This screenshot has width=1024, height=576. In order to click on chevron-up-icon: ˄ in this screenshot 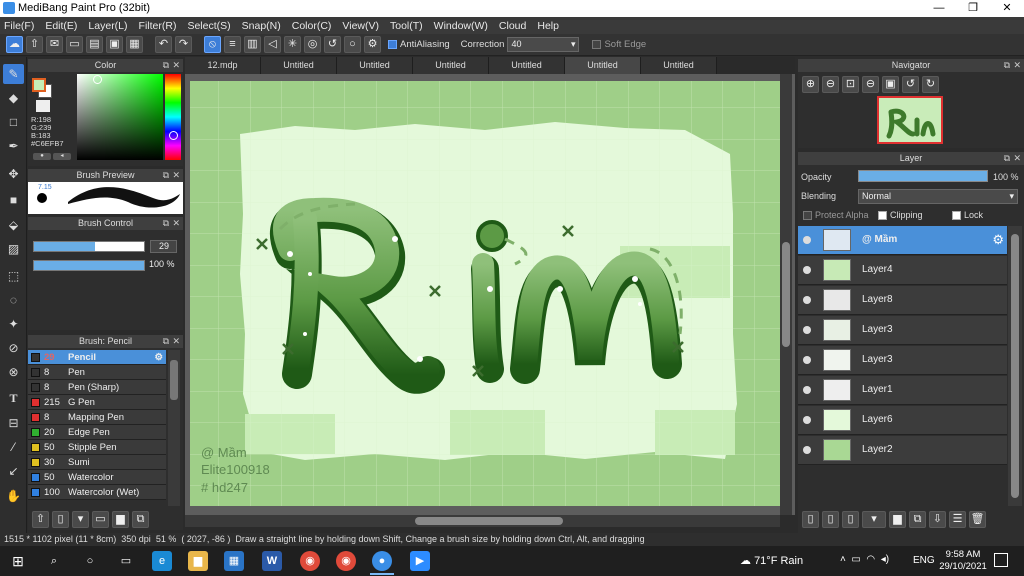, I will do `click(843, 559)`.